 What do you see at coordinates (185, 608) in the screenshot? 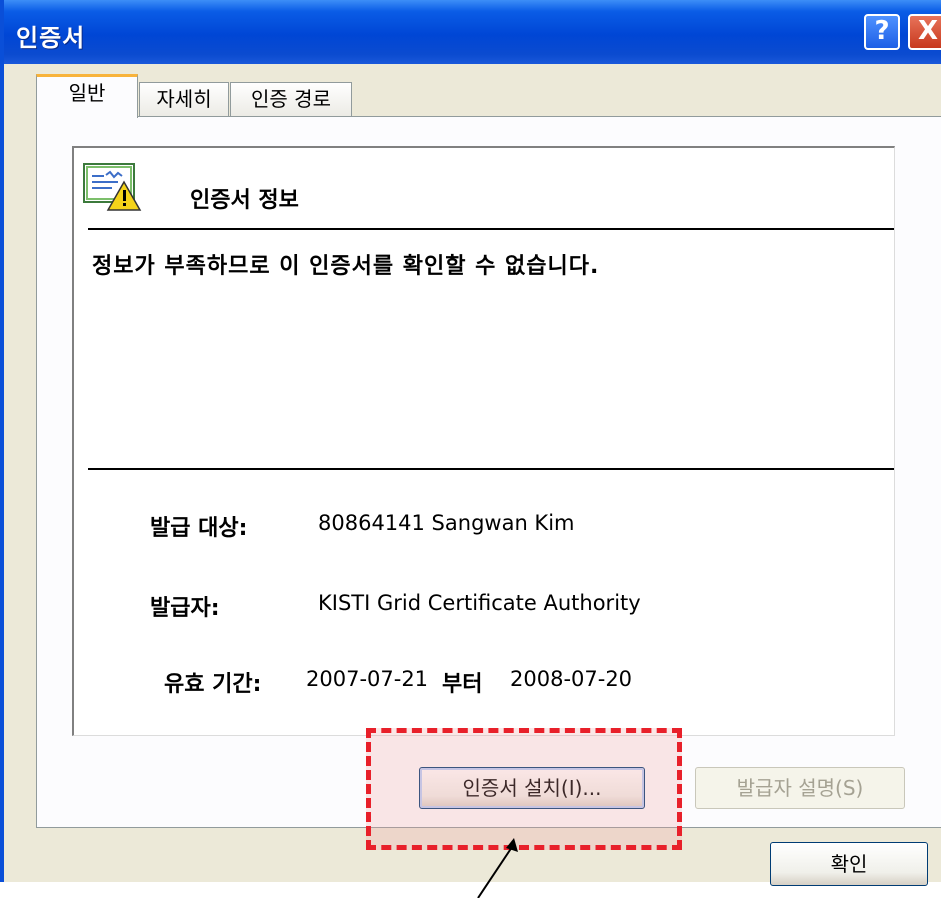
I see `issued-by-label: 발급자:` at bounding box center [185, 608].